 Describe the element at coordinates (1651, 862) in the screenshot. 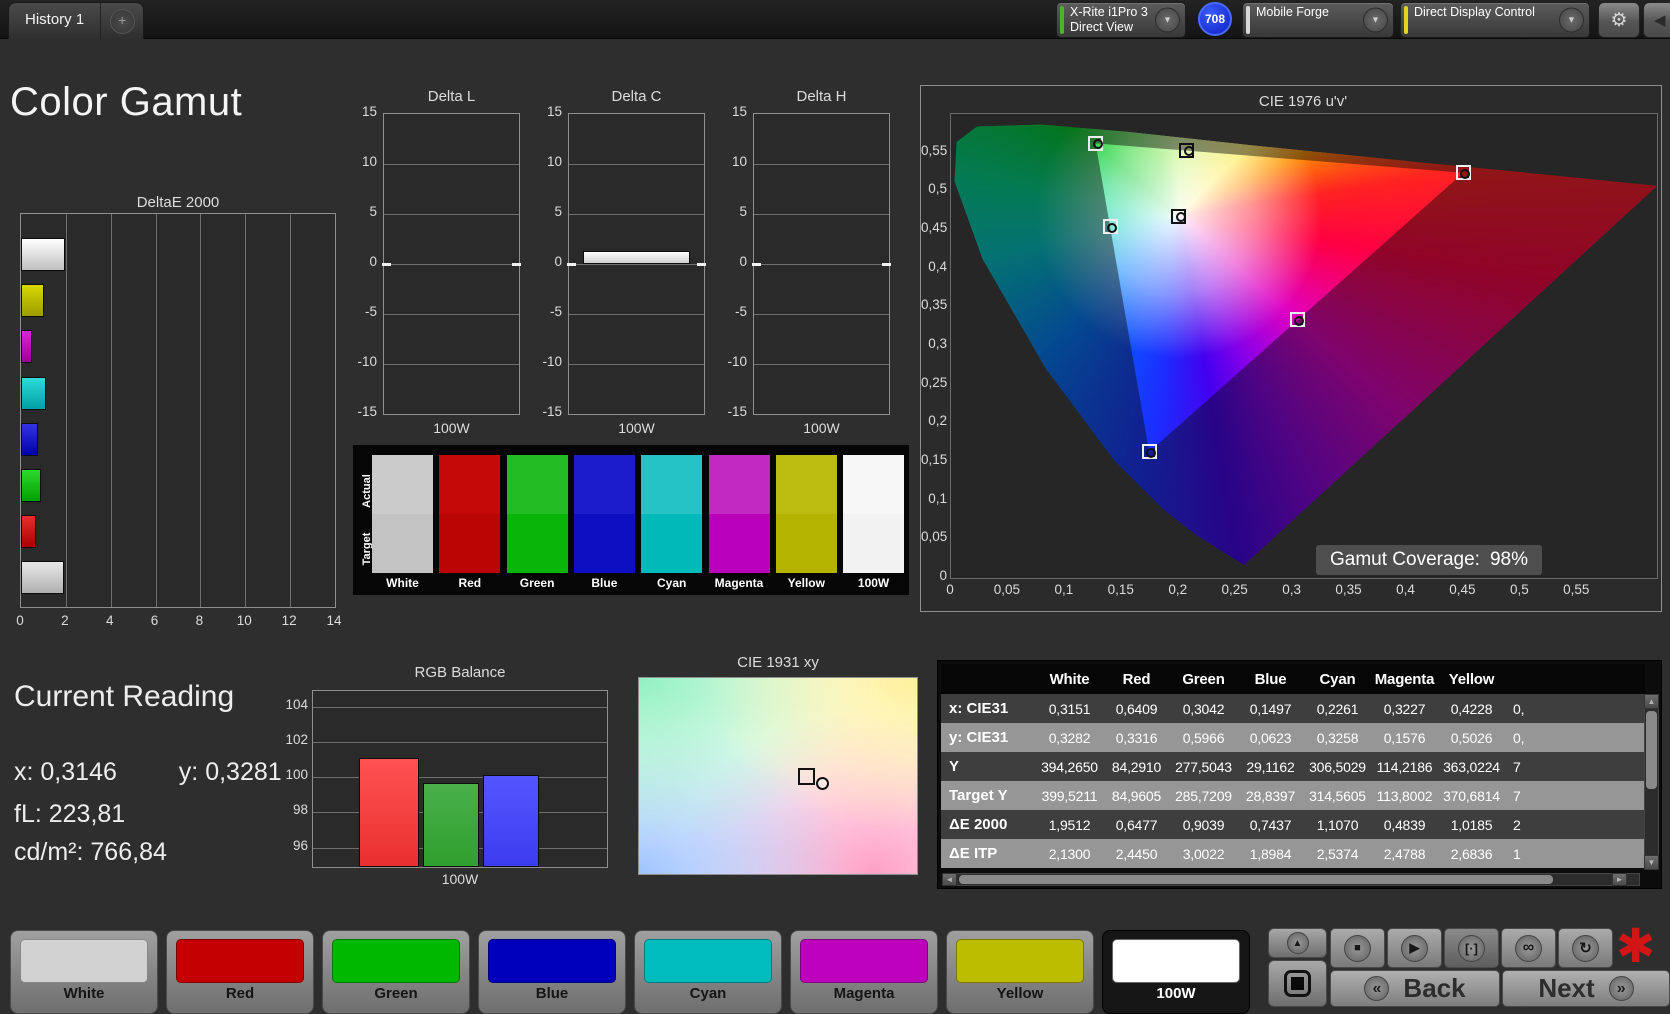

I see `scroll-down-arrow: ▼` at that location.